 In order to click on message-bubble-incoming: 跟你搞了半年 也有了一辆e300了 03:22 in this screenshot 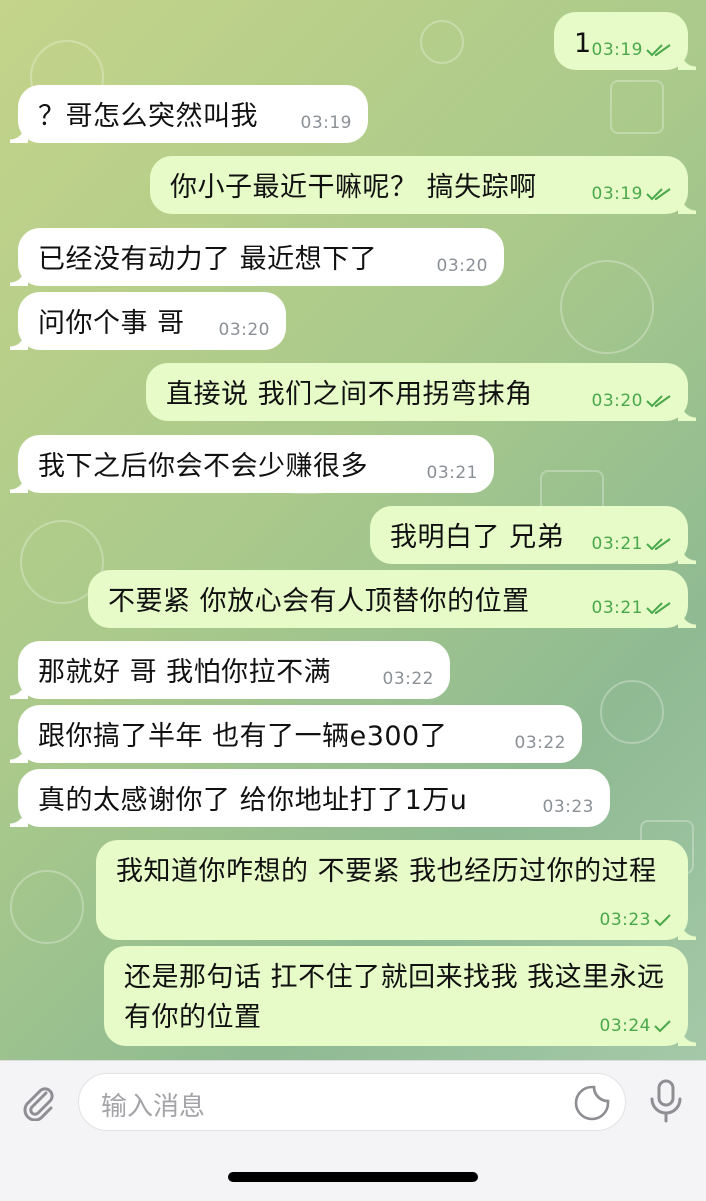, I will do `click(296, 734)`.